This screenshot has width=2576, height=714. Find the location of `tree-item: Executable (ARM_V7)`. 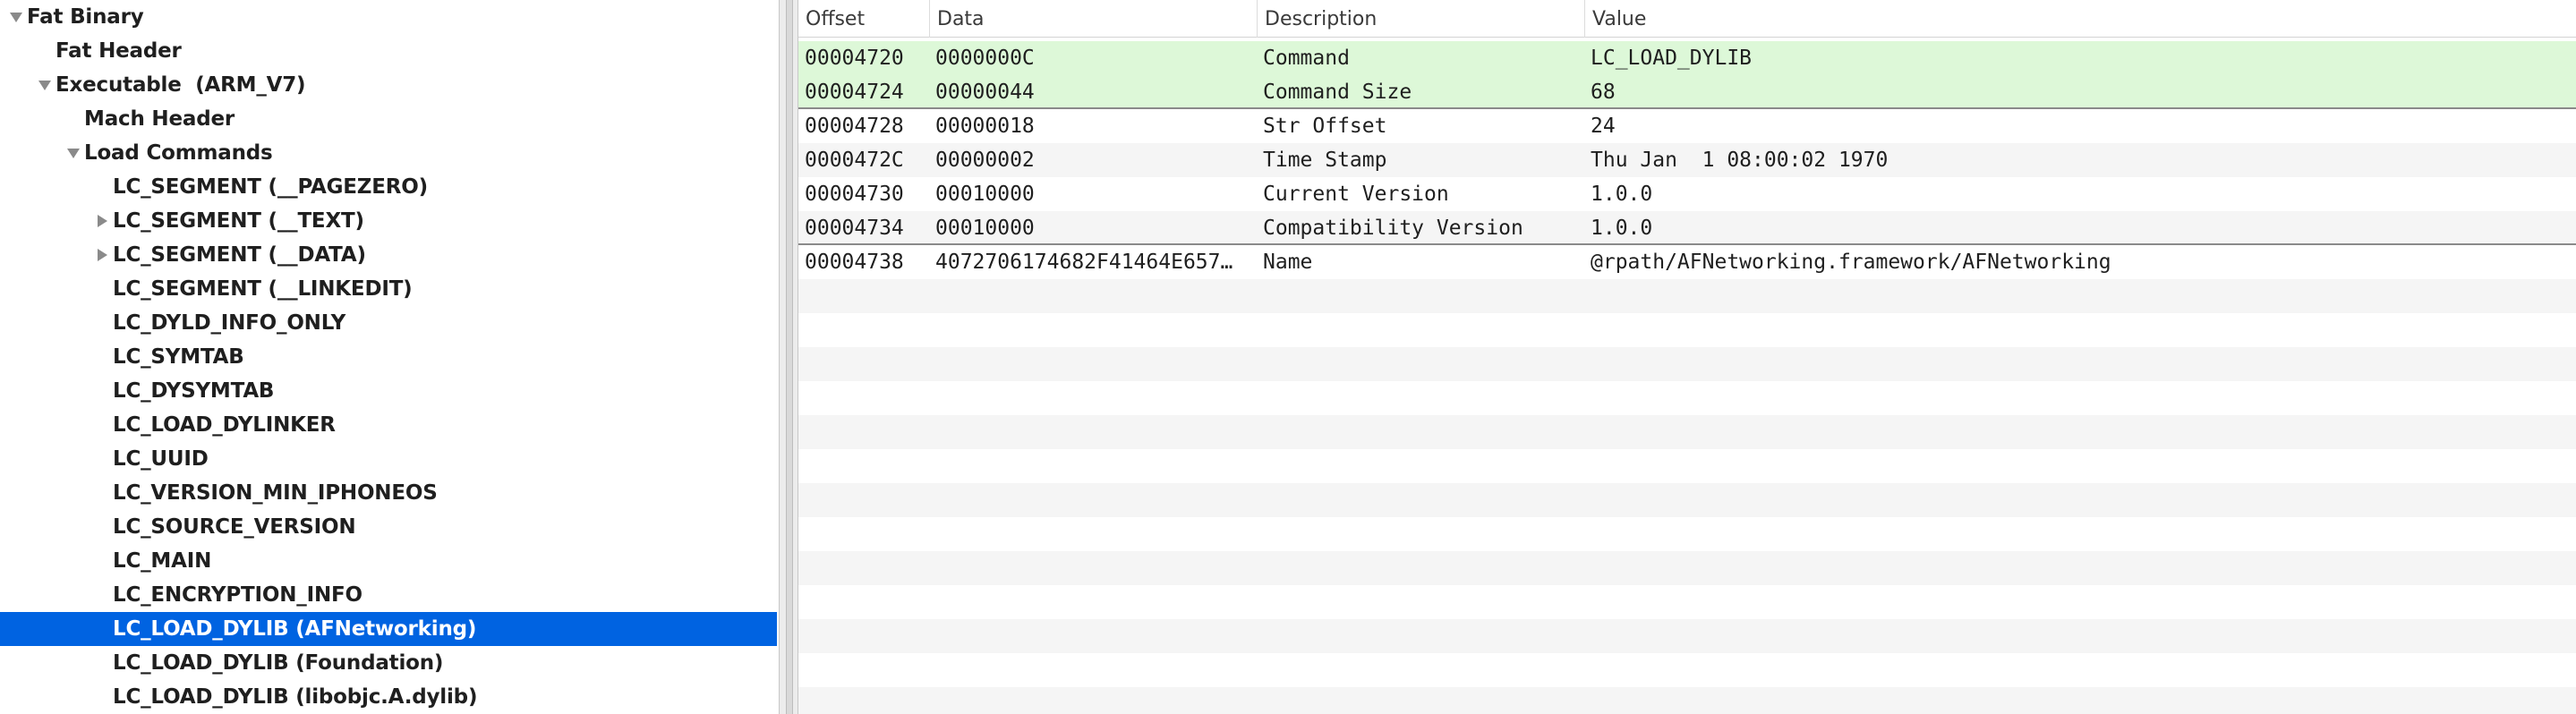

tree-item: Executable (ARM_V7) is located at coordinates (388, 85).